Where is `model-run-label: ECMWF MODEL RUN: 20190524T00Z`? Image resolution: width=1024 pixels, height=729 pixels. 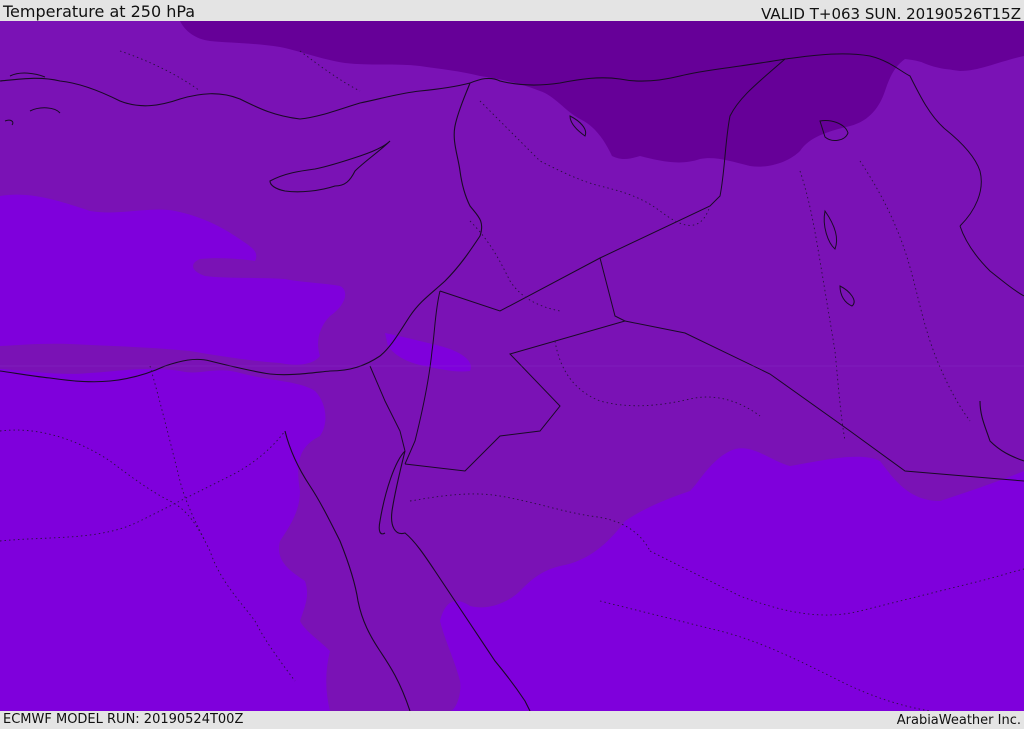 model-run-label: ECMWF MODEL RUN: 20190524T00Z is located at coordinates (123, 719).